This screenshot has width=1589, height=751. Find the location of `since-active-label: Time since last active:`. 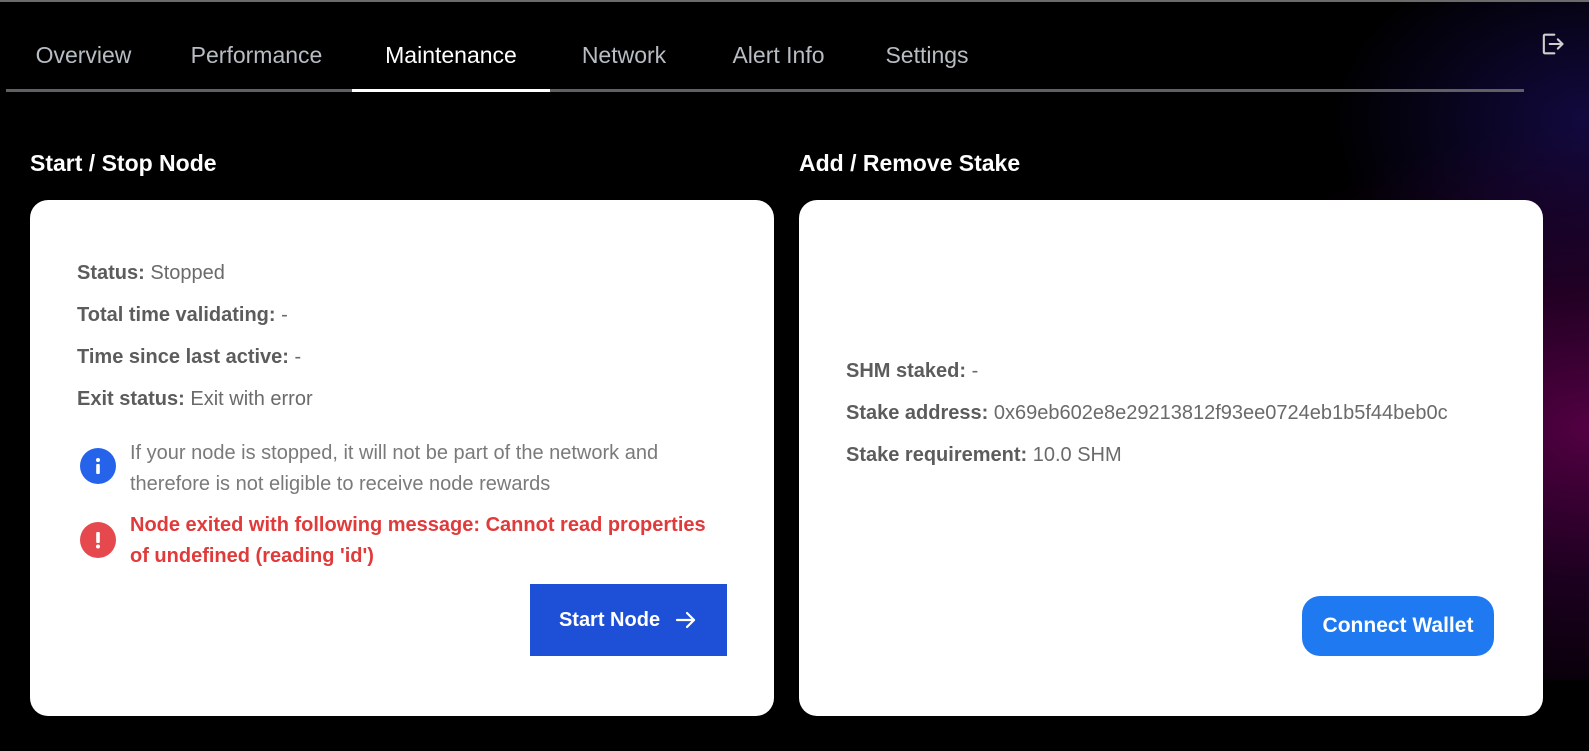

since-active-label: Time since last active: is located at coordinates (183, 357).